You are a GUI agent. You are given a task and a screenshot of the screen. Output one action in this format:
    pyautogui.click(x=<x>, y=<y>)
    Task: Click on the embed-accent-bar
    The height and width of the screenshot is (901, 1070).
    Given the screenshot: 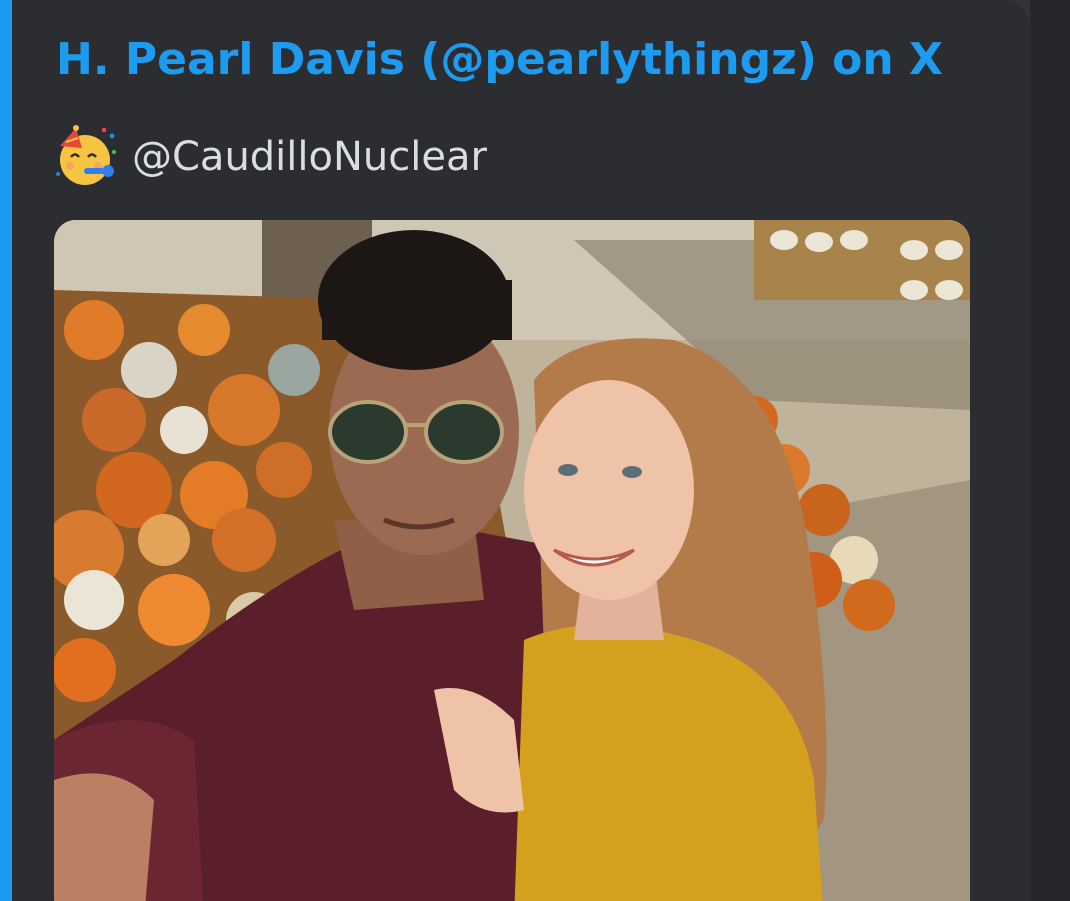 What is the action you would take?
    pyautogui.click(x=6, y=450)
    